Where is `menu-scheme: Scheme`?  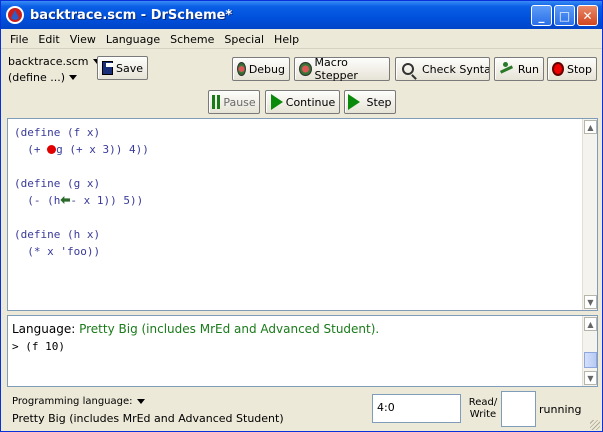
menu-scheme: Scheme is located at coordinates (192, 39).